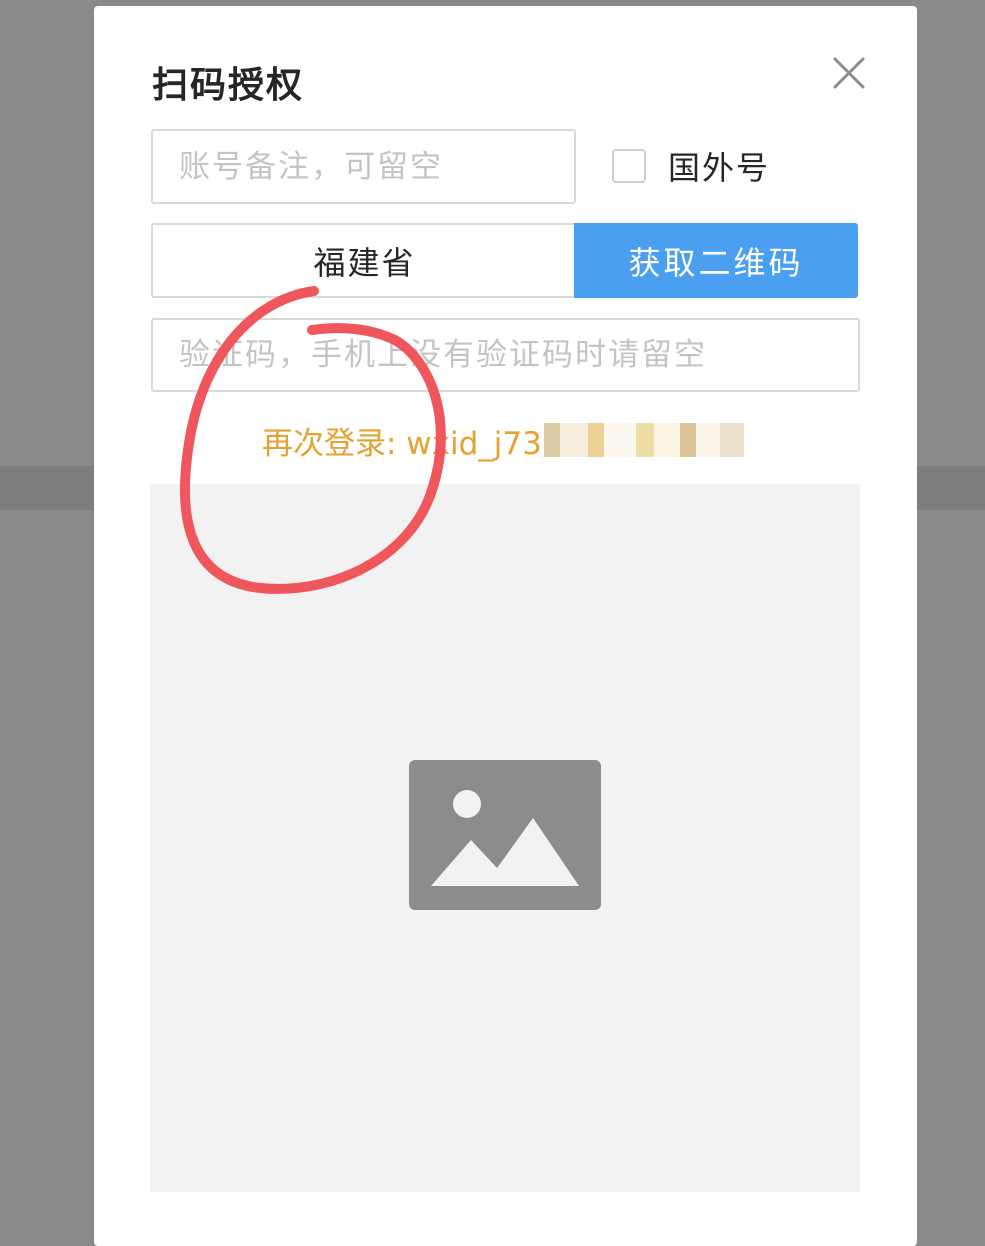  What do you see at coordinates (402, 443) in the screenshot?
I see `relogin-text: 再次登录: wxid_j73` at bounding box center [402, 443].